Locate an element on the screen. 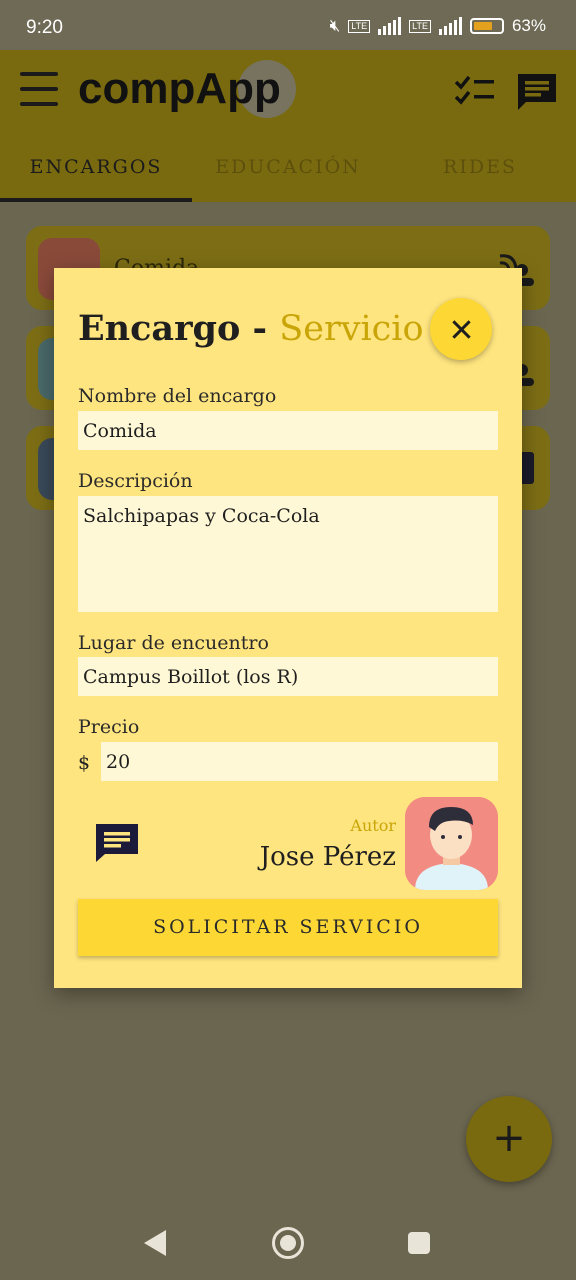 This screenshot has height=1280, width=576. back-icon is located at coordinates (155, 1243).